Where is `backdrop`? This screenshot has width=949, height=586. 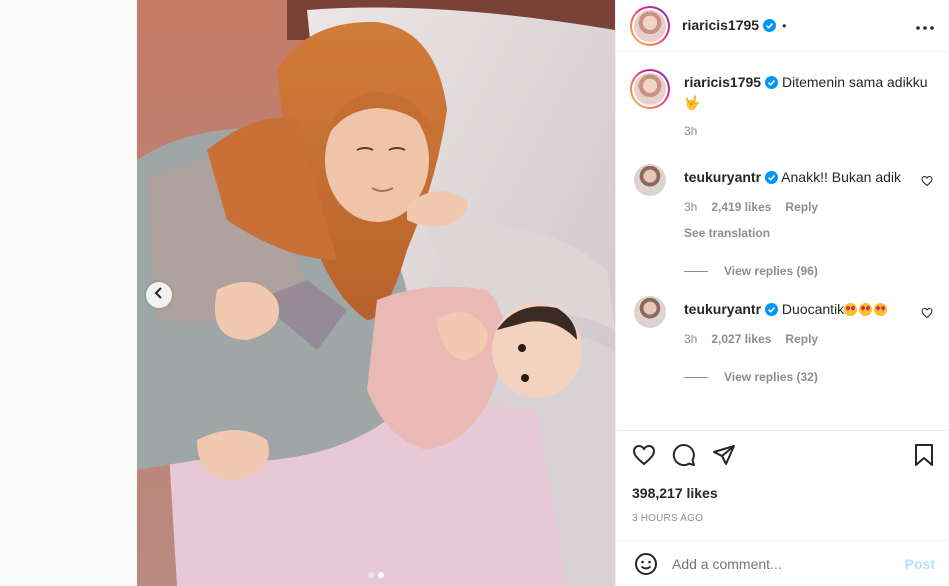
backdrop is located at coordinates (68, 293).